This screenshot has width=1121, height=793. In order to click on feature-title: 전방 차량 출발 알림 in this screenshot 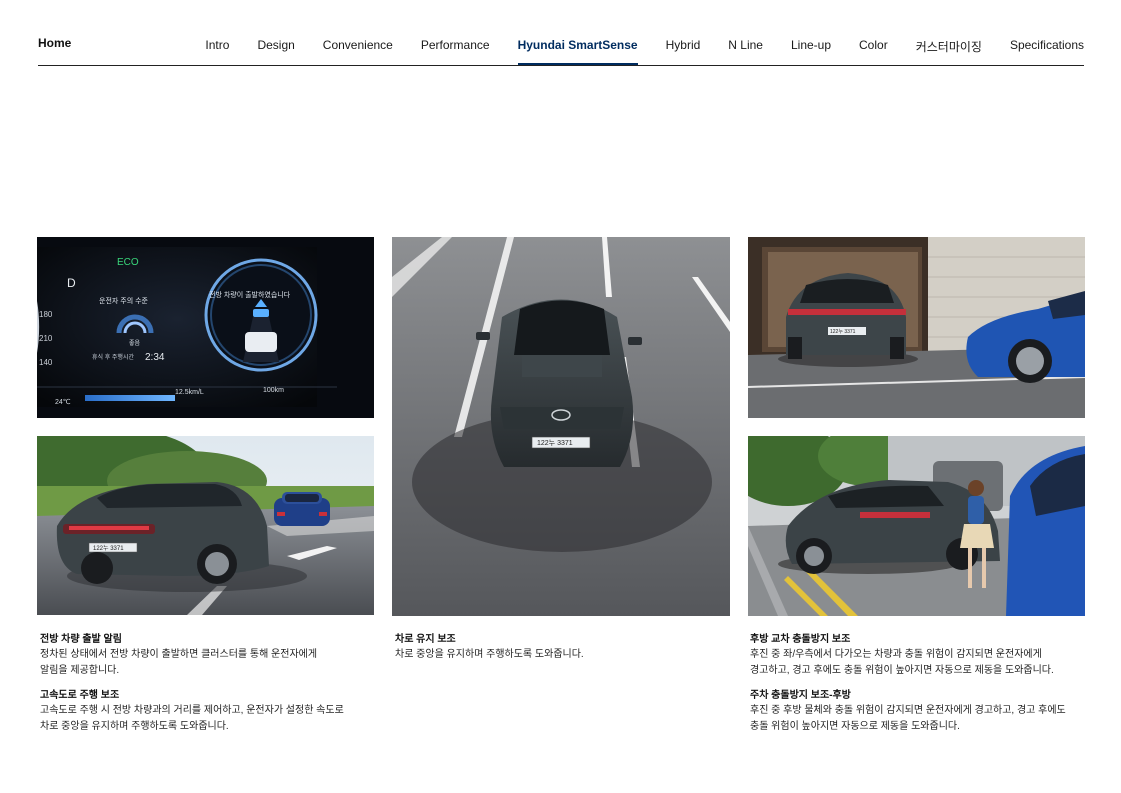, I will do `click(81, 639)`.